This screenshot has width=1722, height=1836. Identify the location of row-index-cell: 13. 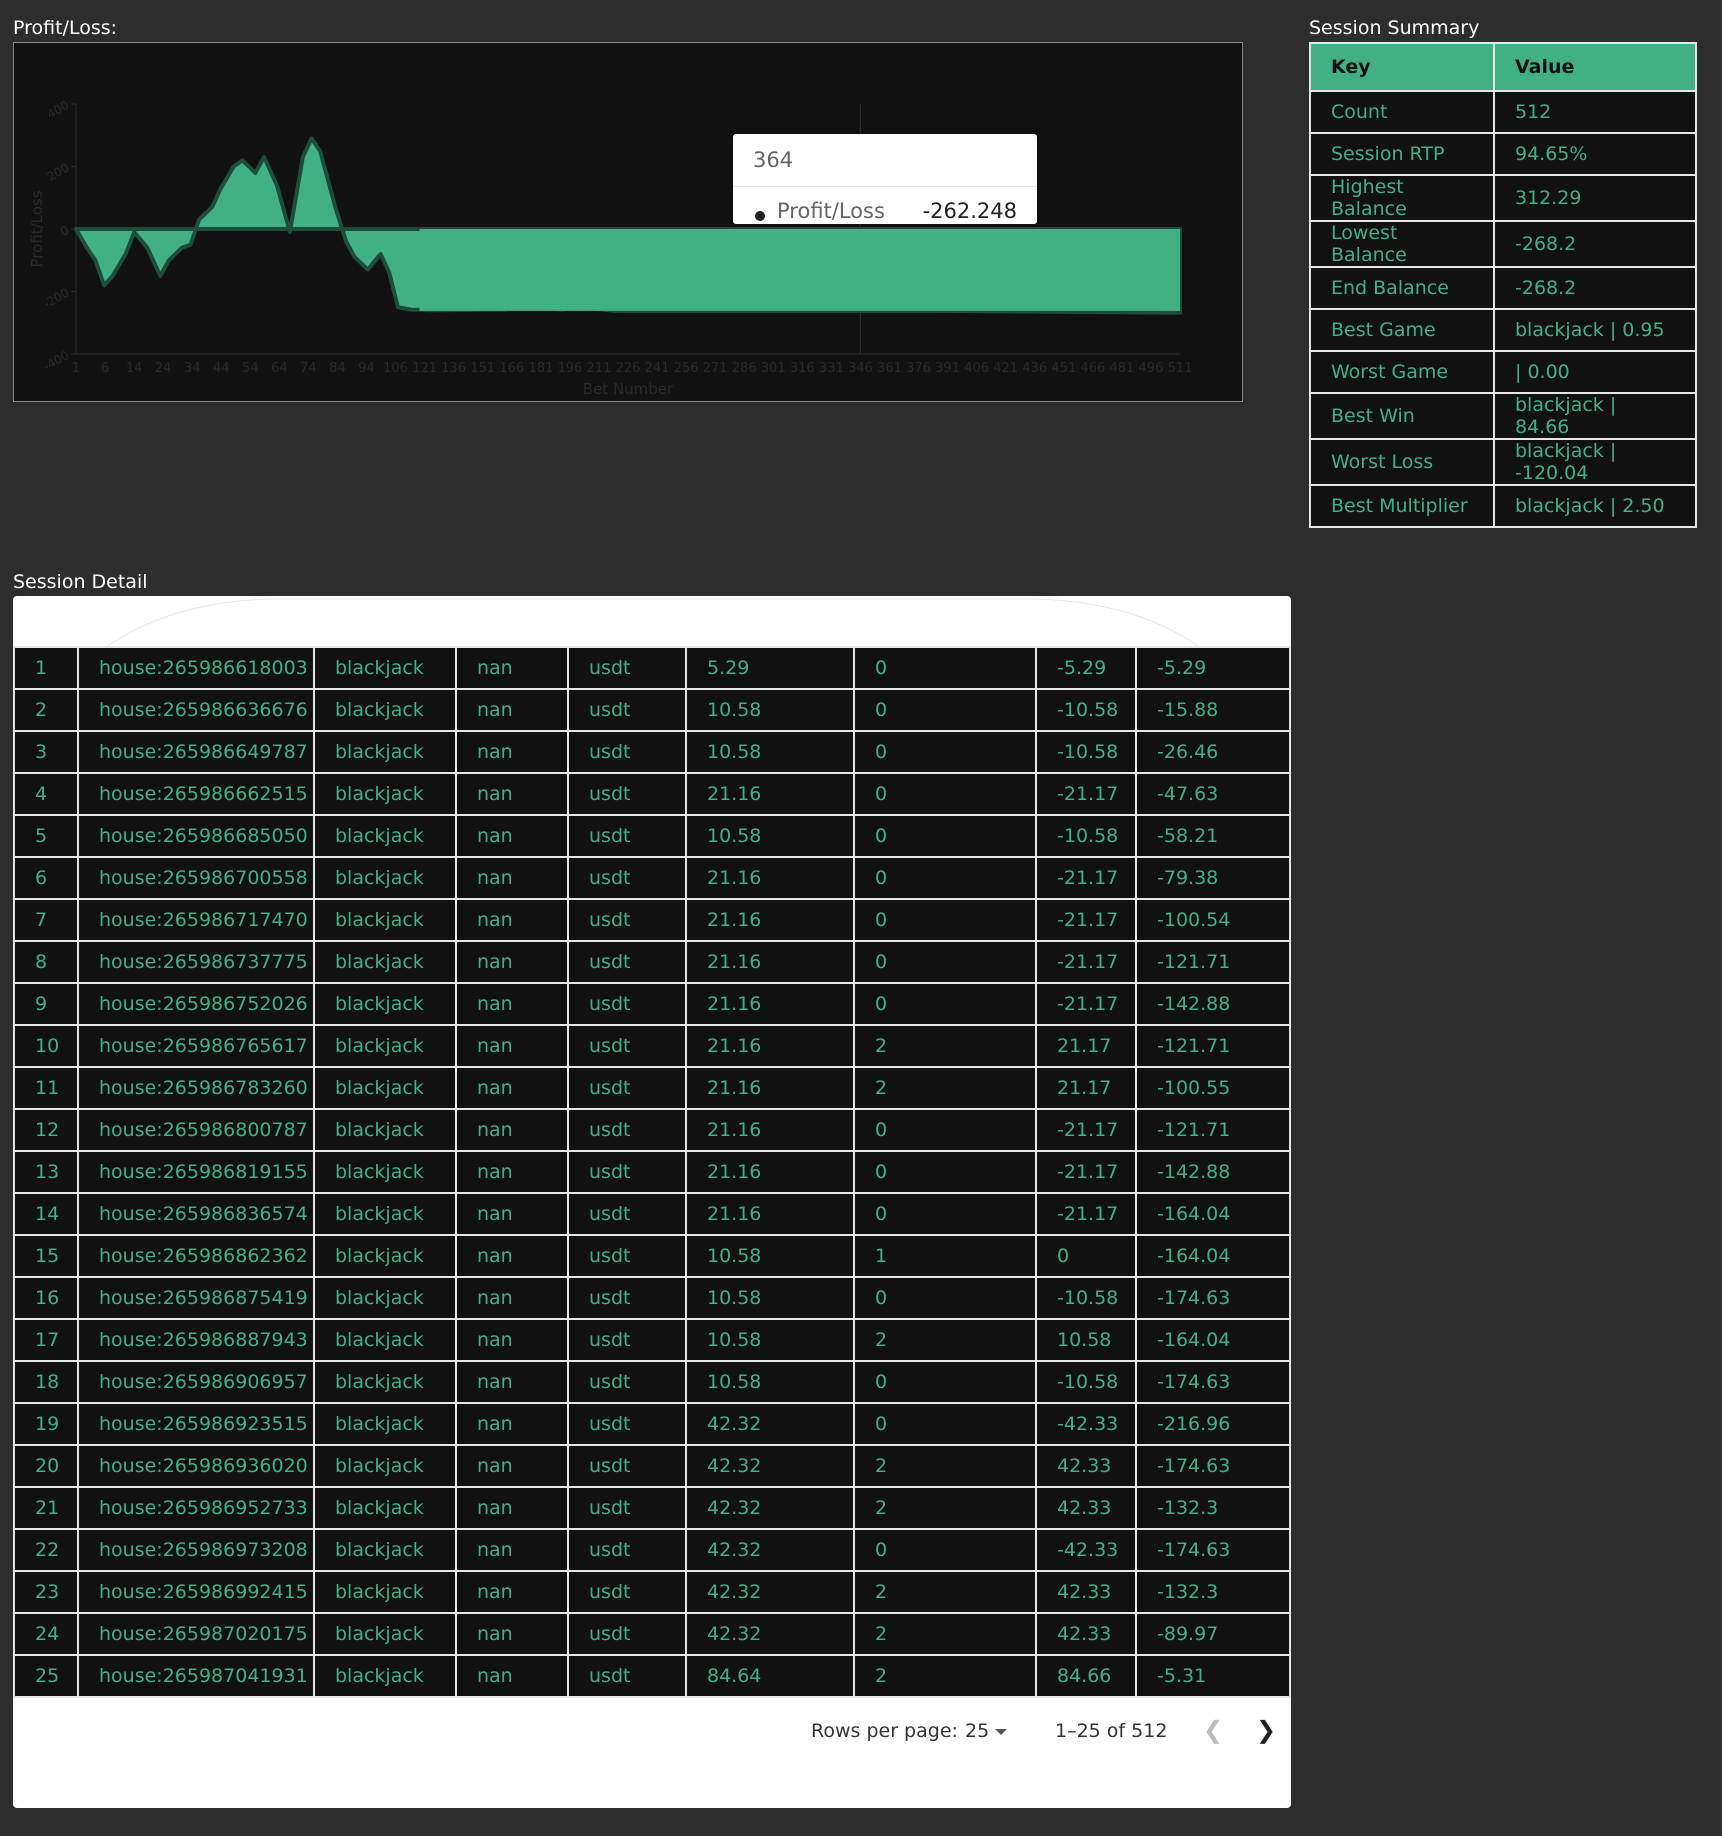
(46, 1172).